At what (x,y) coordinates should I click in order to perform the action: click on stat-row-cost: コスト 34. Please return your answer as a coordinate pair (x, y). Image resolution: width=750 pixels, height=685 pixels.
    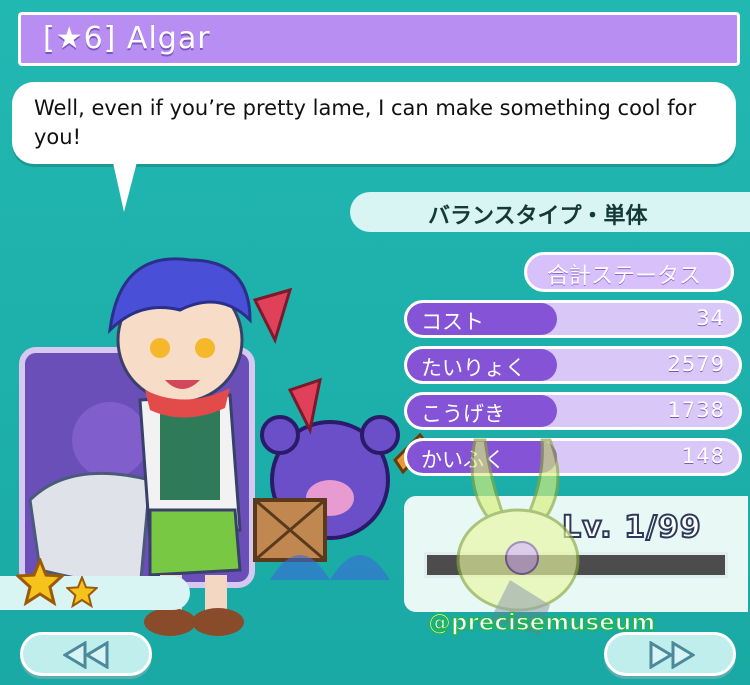
    Looking at the image, I should click on (573, 319).